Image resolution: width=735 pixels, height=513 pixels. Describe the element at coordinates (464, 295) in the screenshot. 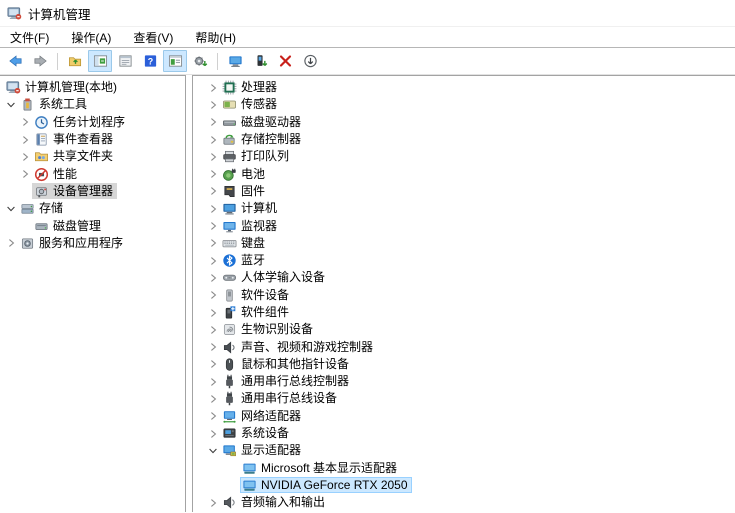

I see `device-item-software-devices: 软件设备` at that location.